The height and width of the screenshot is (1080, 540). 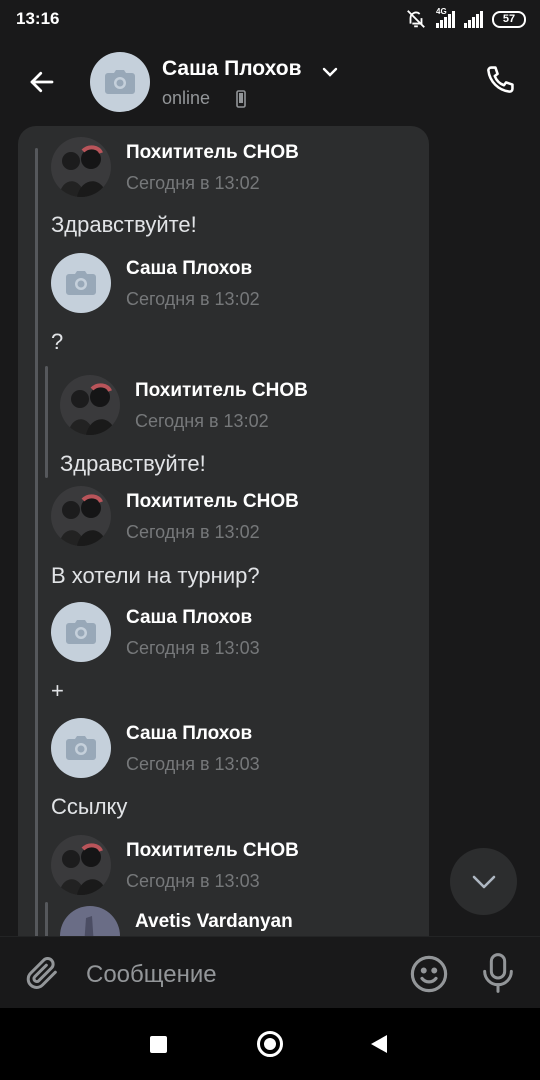 I want to click on battery-icon: 57, so click(x=509, y=19).